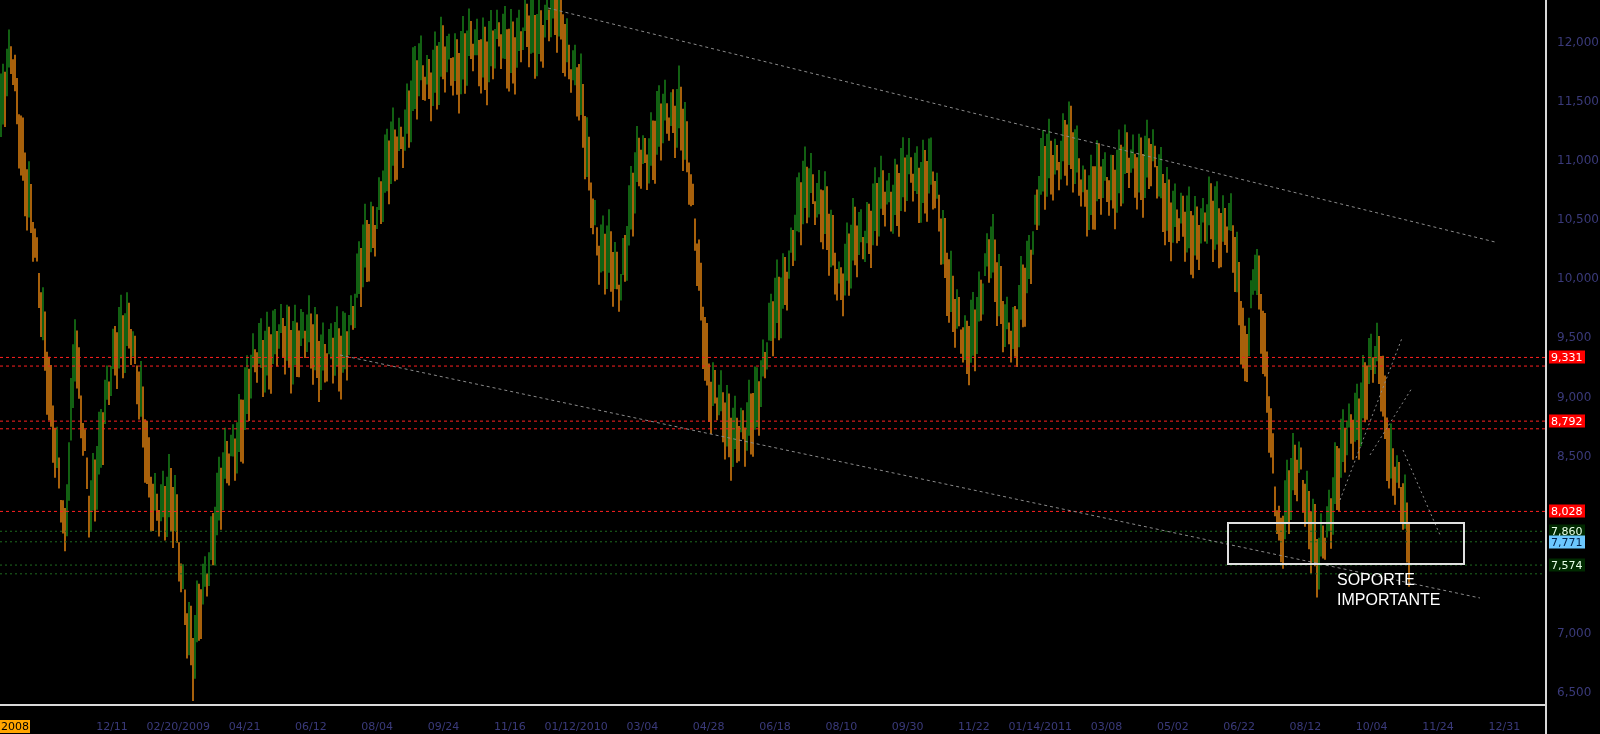 The image size is (1600, 734). What do you see at coordinates (1371, 726) in the screenshot?
I see `date-axis-label: 10/04` at bounding box center [1371, 726].